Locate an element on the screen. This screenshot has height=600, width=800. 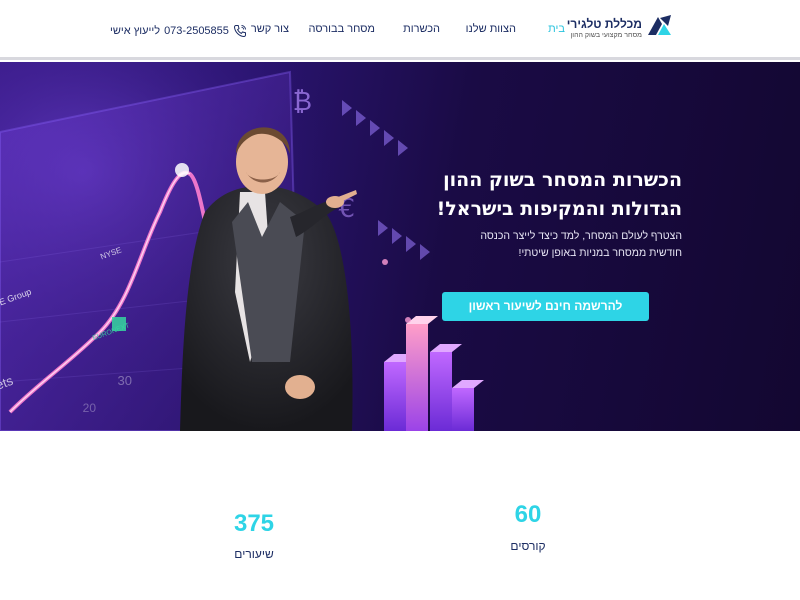
euronext-logo-icon is located at coordinates (119, 324).